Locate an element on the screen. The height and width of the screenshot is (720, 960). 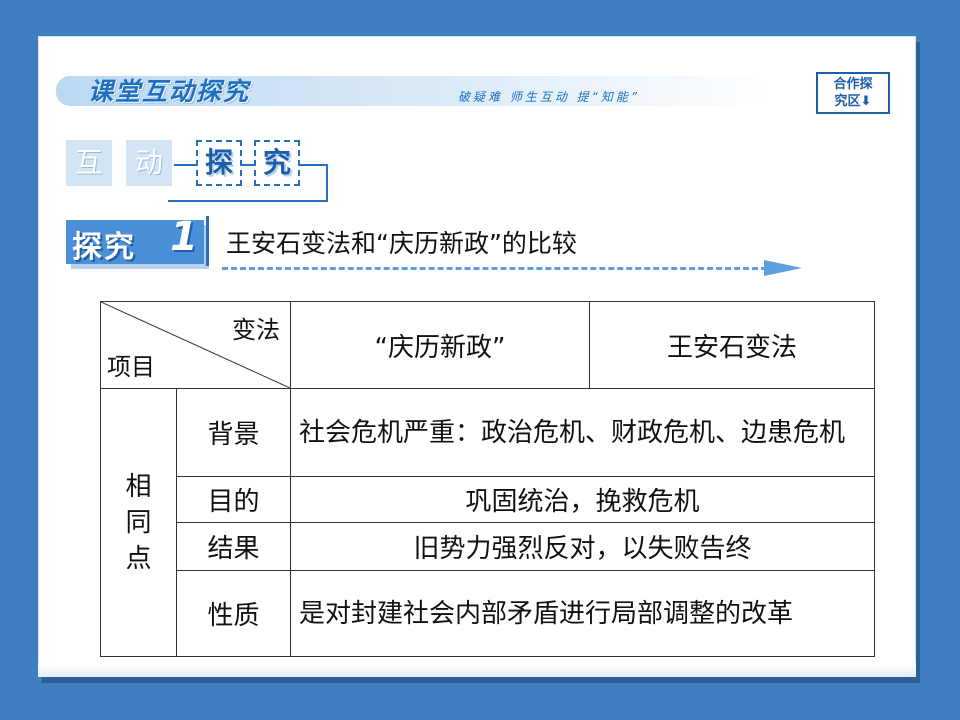
row-label: 性质 is located at coordinates (233, 613).